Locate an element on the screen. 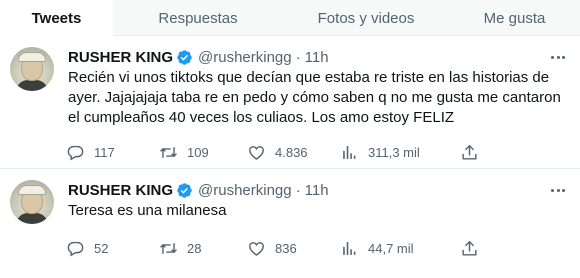  retweet-button: 109 is located at coordinates (184, 152).